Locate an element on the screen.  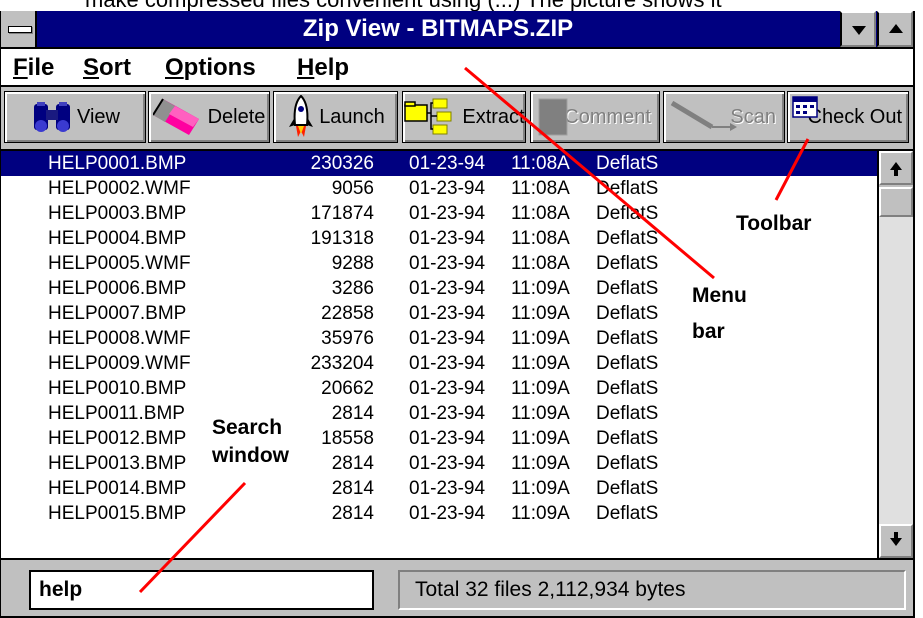
file-name: HELP0014.BMP is located at coordinates (117, 488).